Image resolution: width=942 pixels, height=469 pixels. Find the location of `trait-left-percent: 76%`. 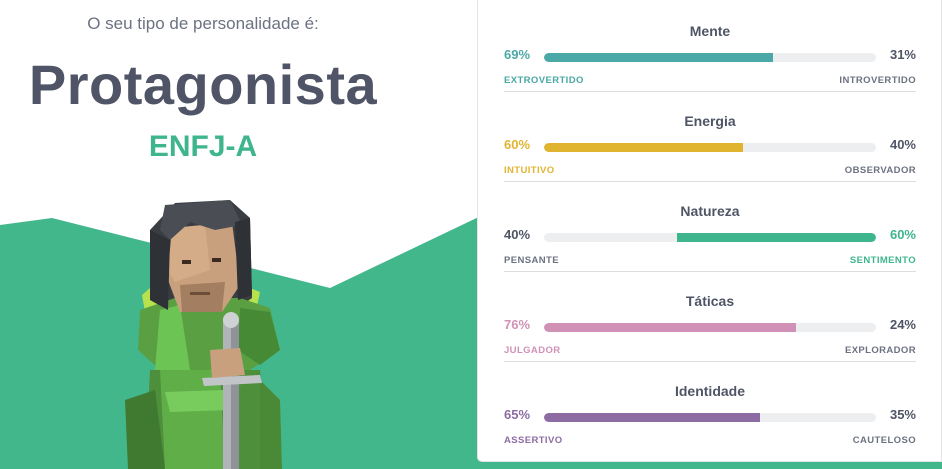

trait-left-percent: 76% is located at coordinates (517, 324).